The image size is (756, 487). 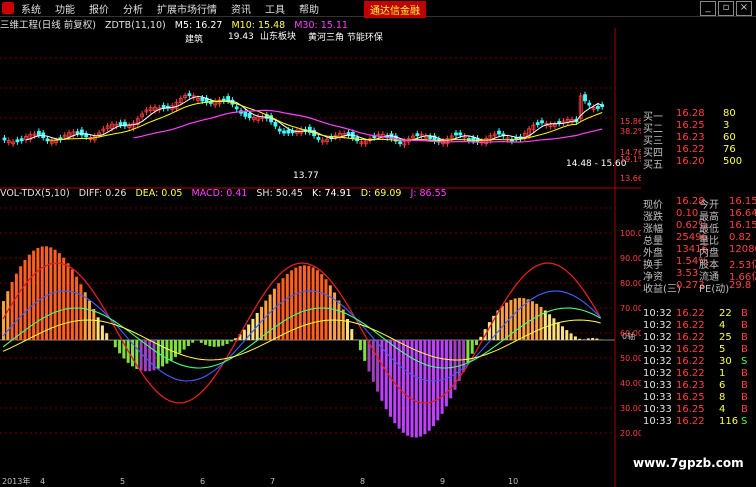 I want to click on tick-row: 10:32 16.22 4 B, so click(x=697, y=326).